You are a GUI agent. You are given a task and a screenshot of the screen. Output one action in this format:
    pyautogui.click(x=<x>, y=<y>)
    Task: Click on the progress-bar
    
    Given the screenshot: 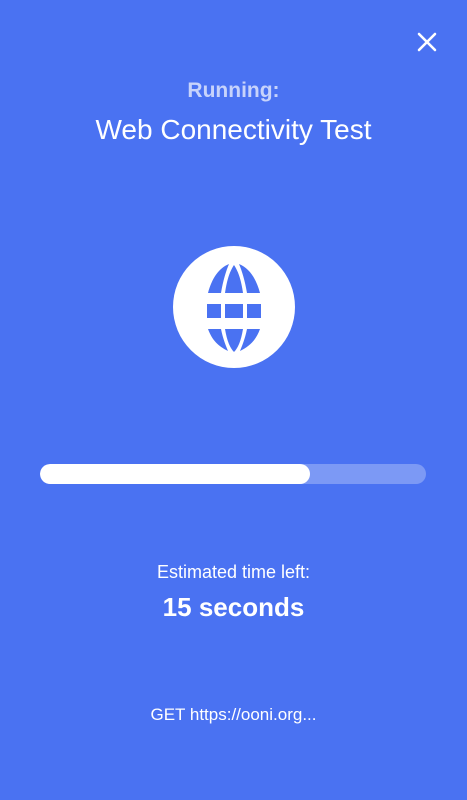 What is the action you would take?
    pyautogui.click(x=233, y=474)
    